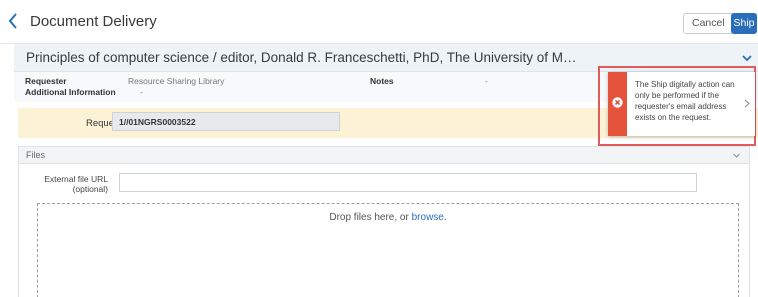 The width and height of the screenshot is (758, 297). Describe the element at coordinates (382, 81) in the screenshot. I see `notes-label: Notes` at that location.